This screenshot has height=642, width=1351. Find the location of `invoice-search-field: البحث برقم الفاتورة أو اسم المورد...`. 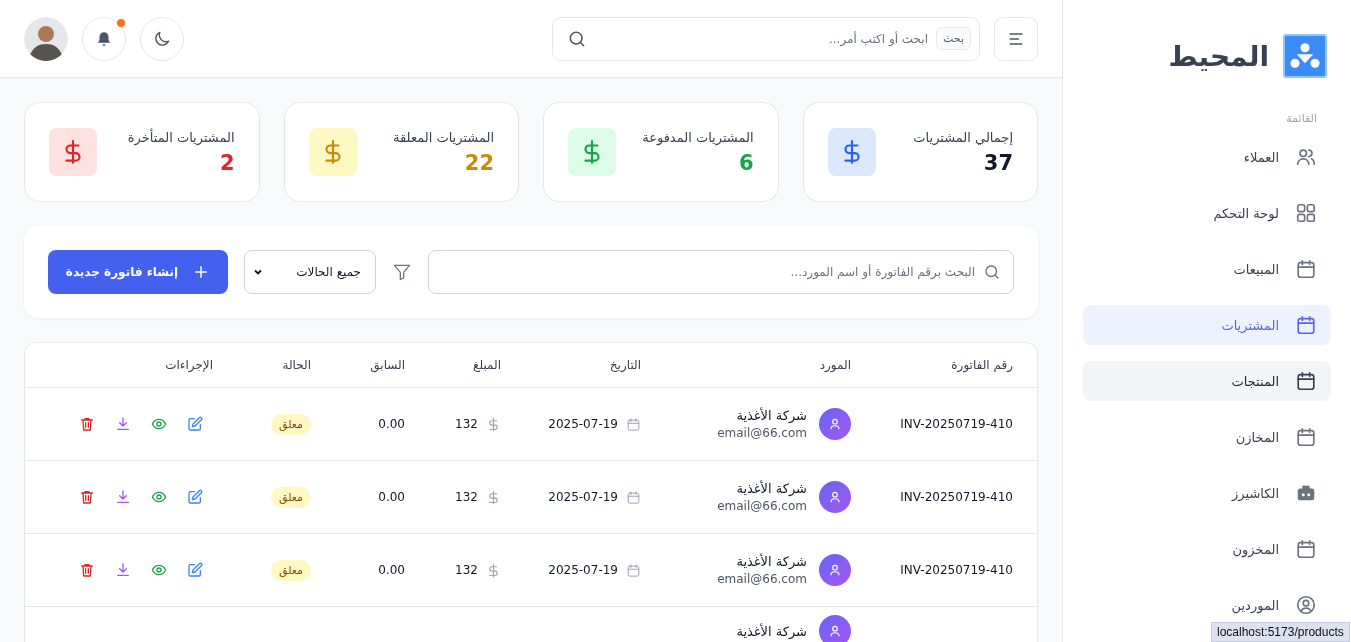

invoice-search-field: البحث برقم الفاتورة أو اسم المورد... is located at coordinates (721, 272).